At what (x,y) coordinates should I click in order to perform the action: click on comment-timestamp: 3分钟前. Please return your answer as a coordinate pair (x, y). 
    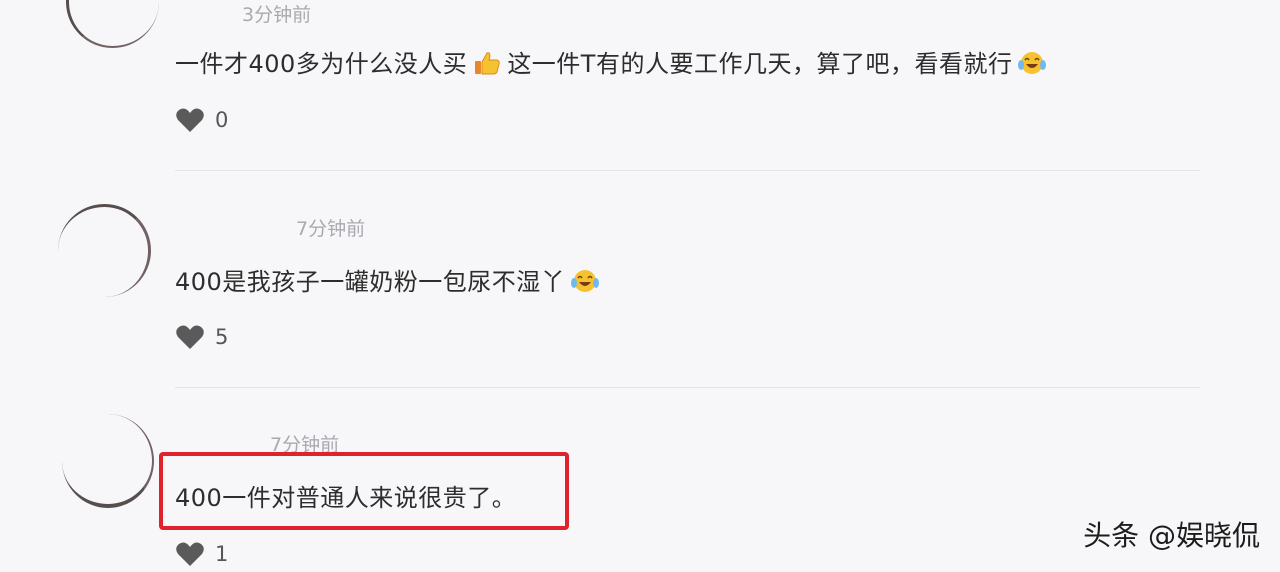
    Looking at the image, I should click on (277, 15).